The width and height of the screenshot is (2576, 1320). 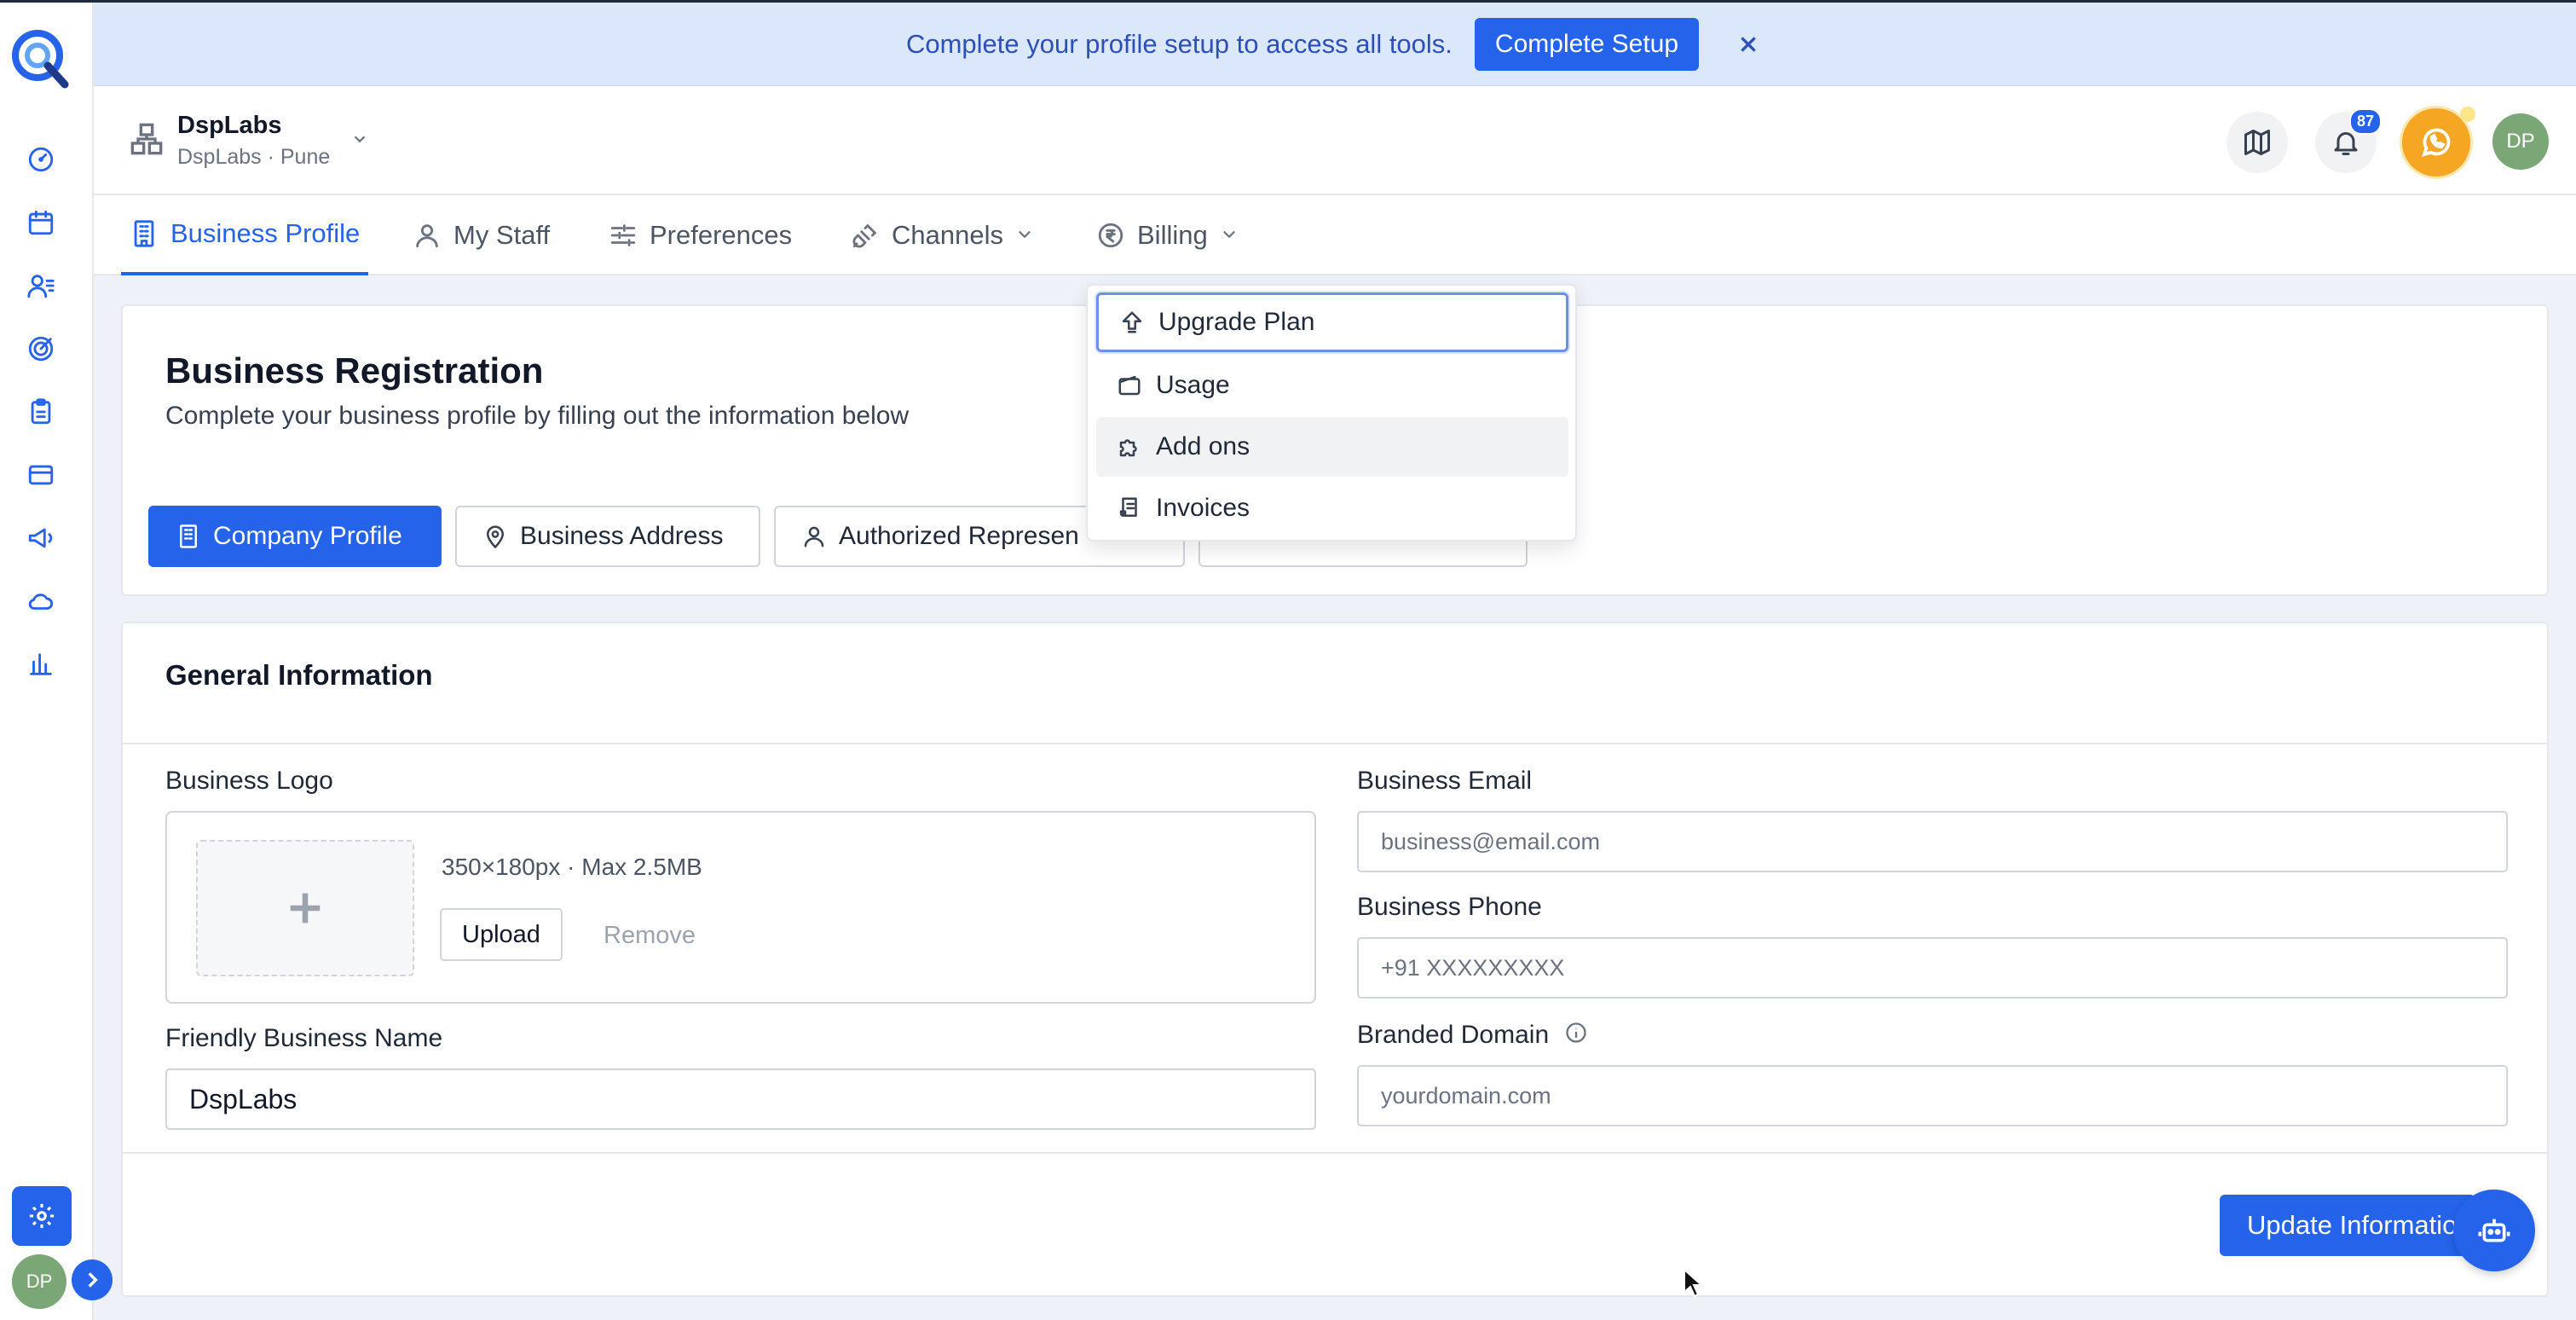 I want to click on step-business-address: Business Address, so click(x=607, y=536).